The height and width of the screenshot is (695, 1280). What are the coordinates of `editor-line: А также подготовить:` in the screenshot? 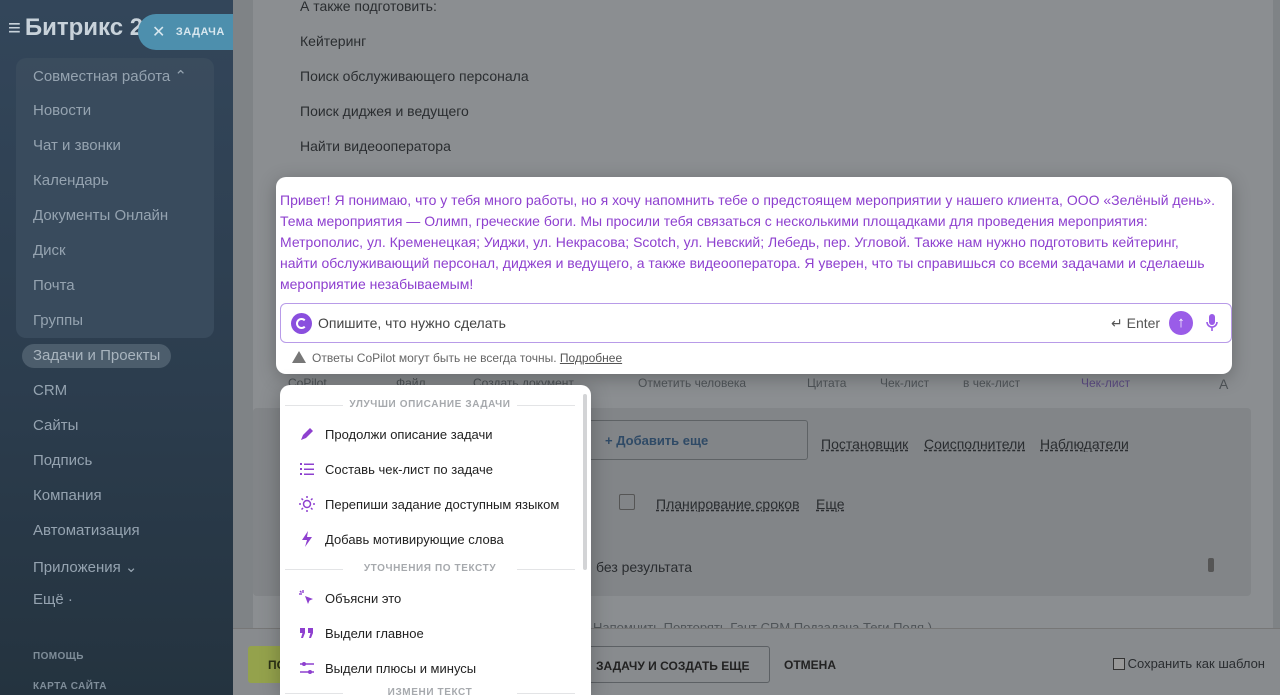 It's located at (368, 7).